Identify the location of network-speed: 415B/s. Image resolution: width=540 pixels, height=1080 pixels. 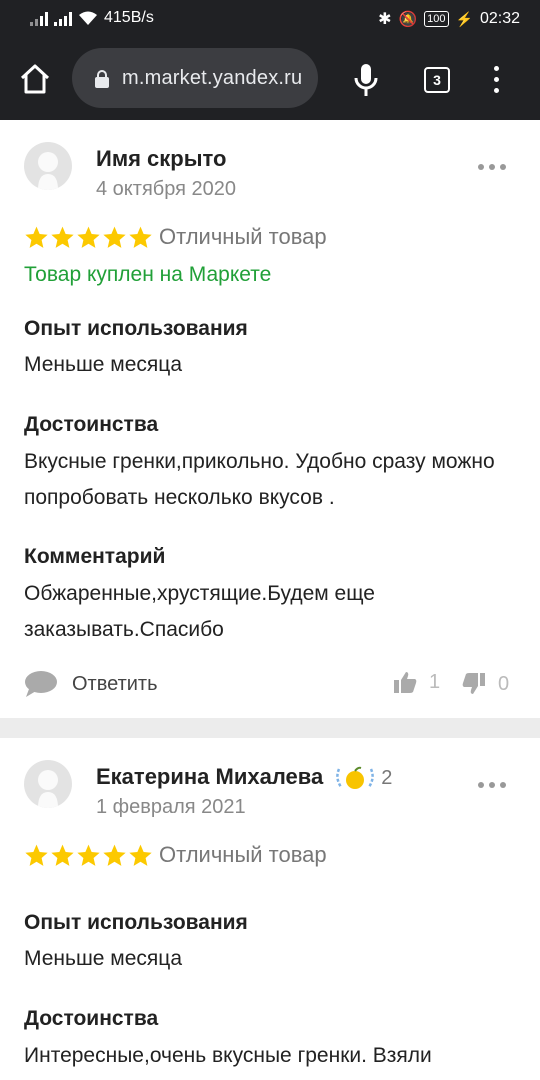
(129, 17).